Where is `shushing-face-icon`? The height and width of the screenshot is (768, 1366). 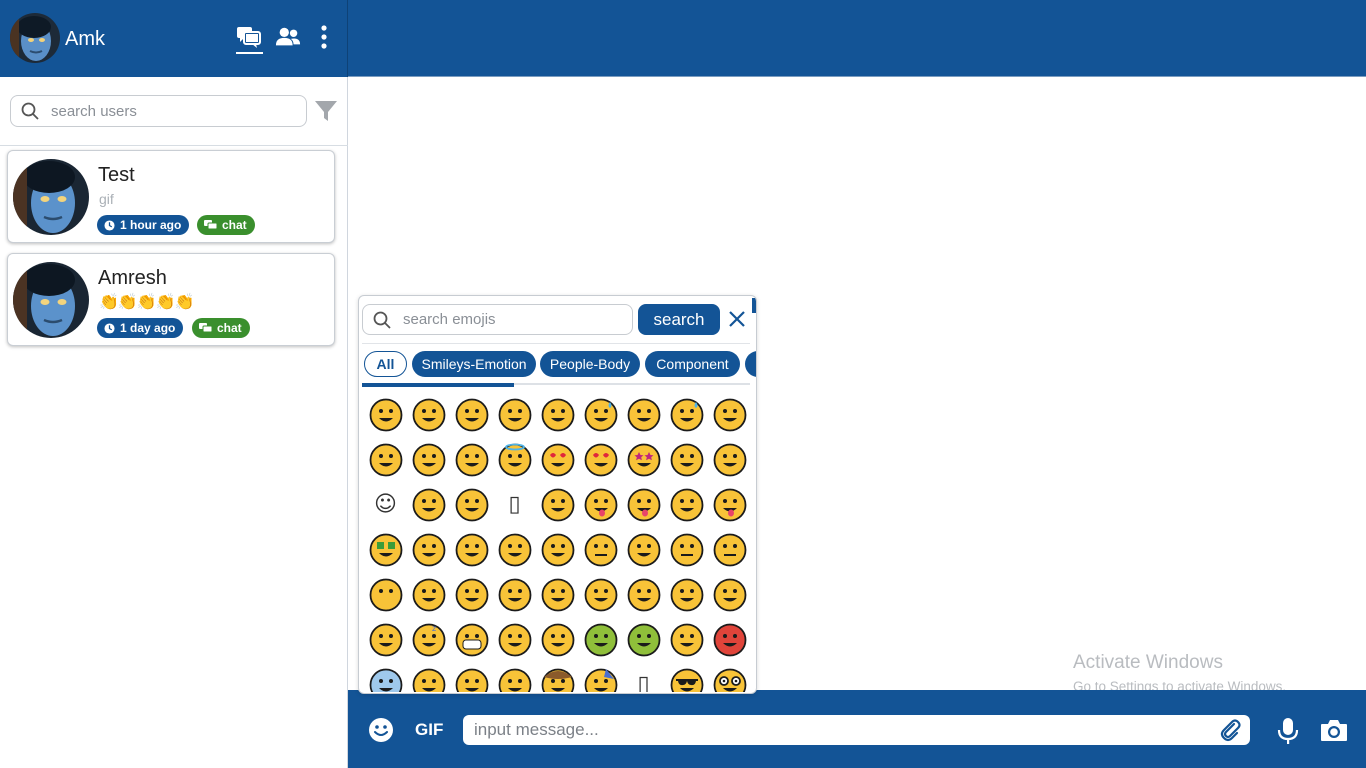
shushing-face-icon is located at coordinates (514, 549).